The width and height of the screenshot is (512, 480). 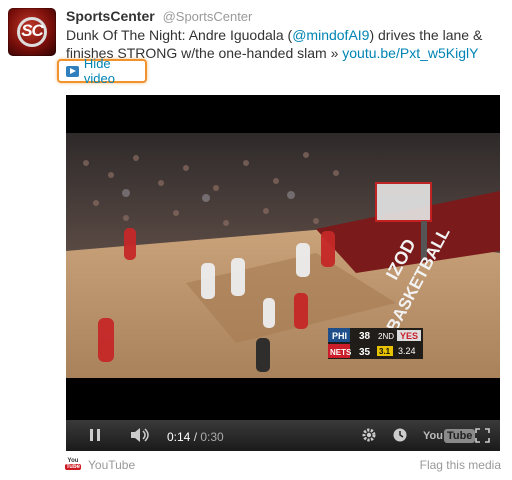 I want to click on clock-icon, so click(x=400, y=436).